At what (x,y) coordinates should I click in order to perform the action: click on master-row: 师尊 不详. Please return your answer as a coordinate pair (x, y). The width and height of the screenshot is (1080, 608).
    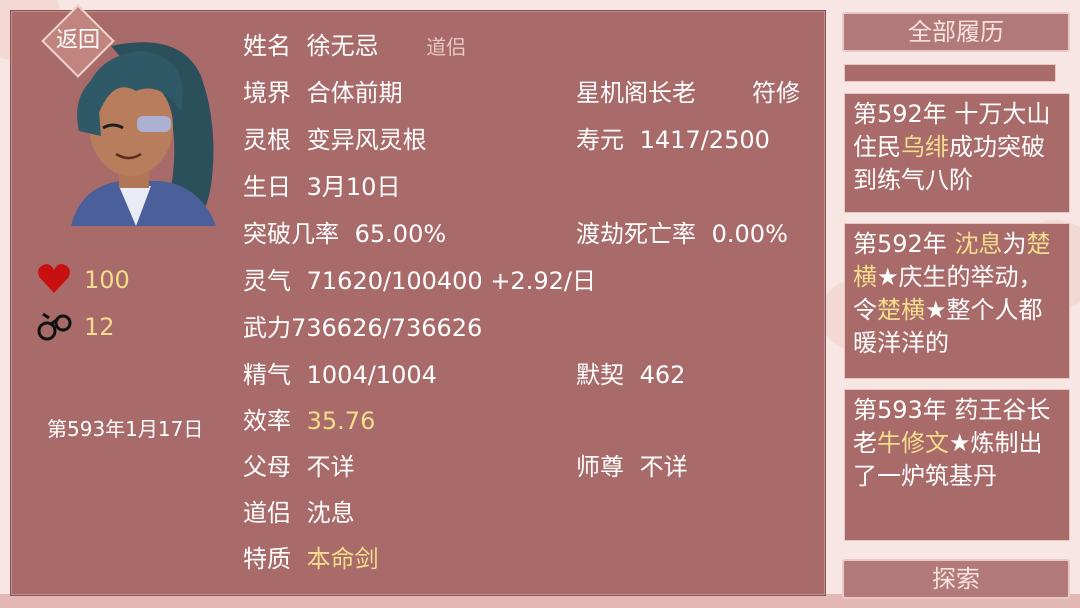
    Looking at the image, I should click on (632, 467).